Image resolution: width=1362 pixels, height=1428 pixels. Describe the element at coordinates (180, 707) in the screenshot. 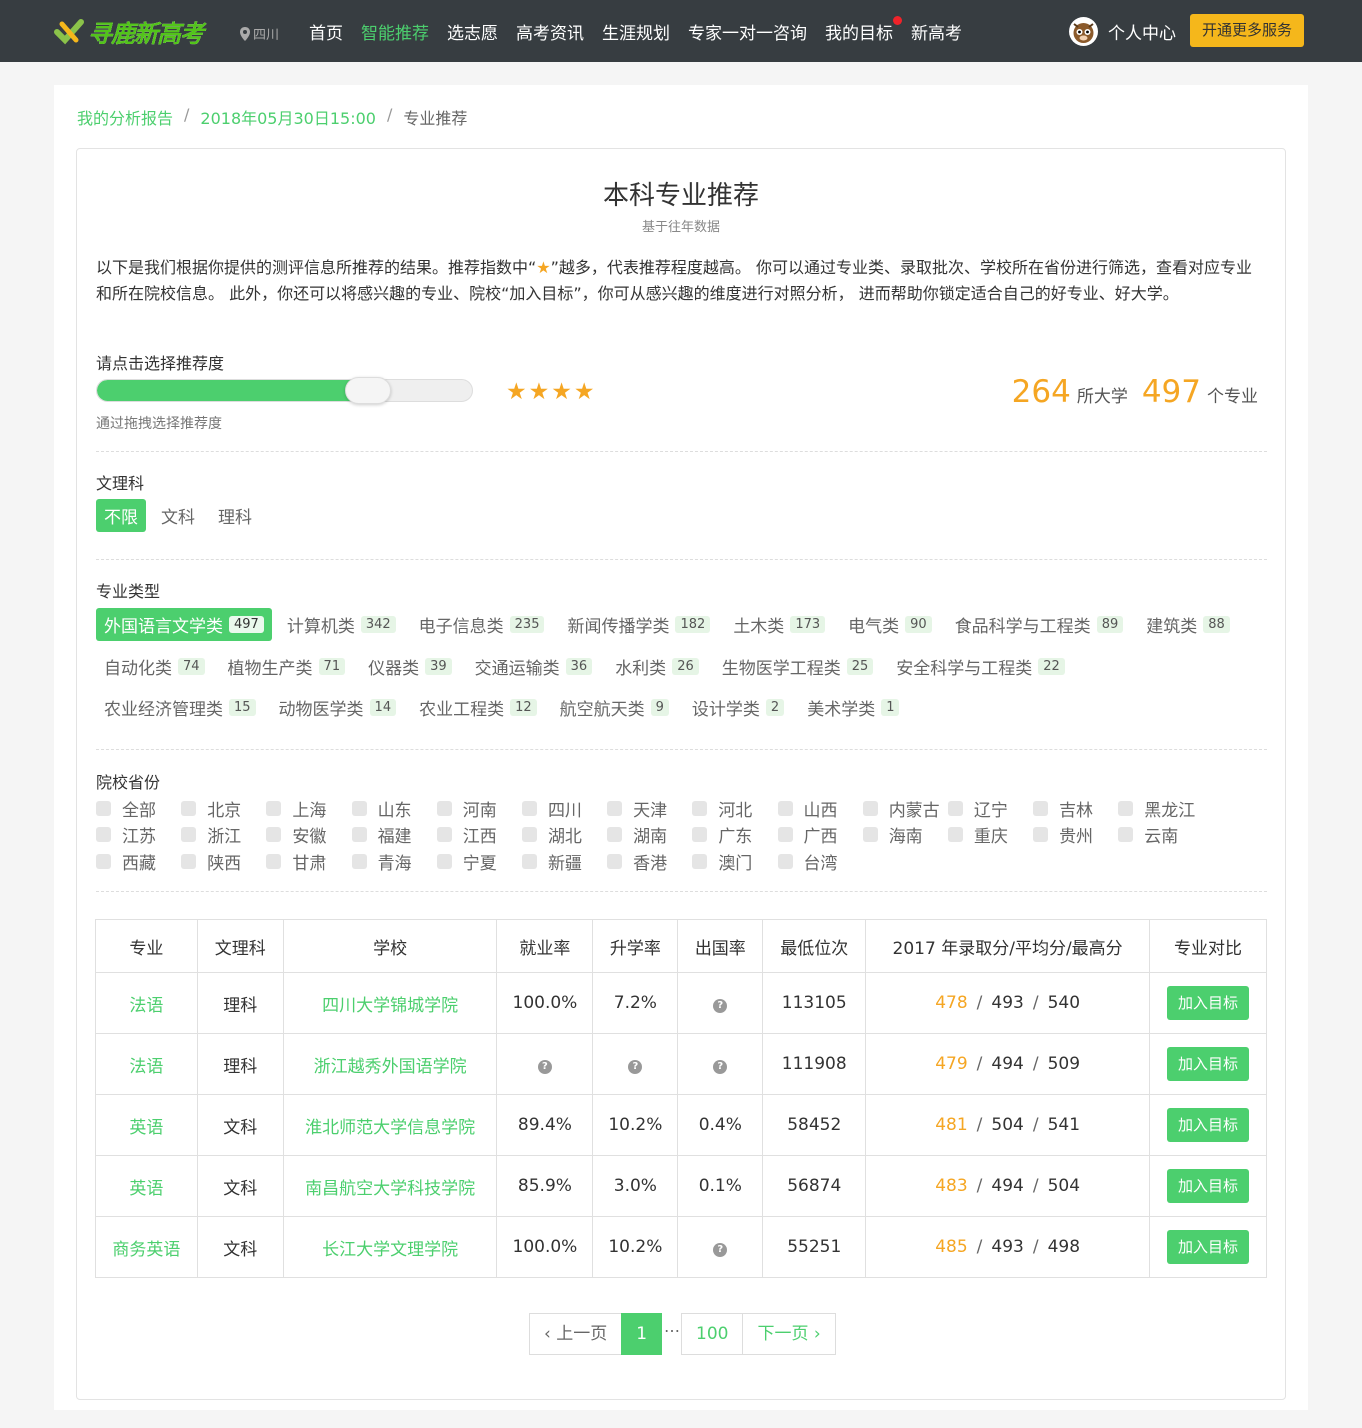

I see `major-type-option: 农业经济管理类 15` at that location.